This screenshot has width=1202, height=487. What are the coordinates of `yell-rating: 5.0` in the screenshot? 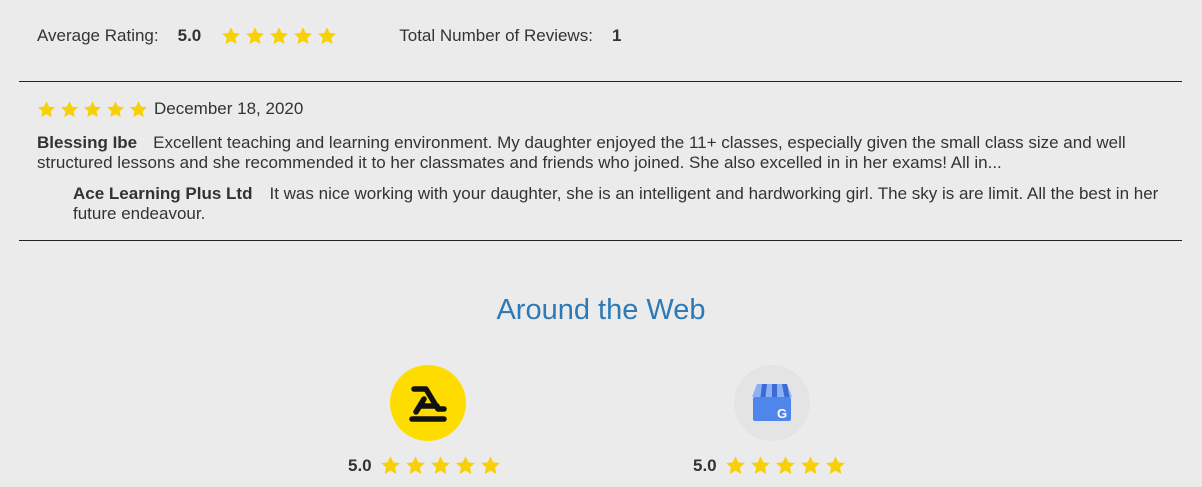 It's located at (424, 465).